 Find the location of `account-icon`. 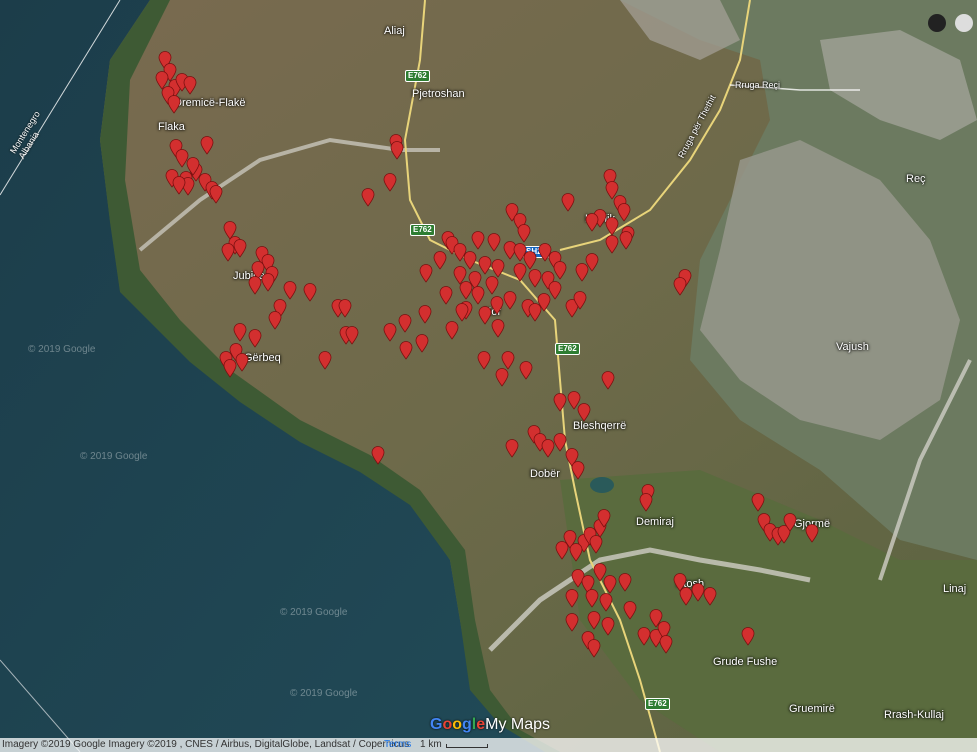

account-icon is located at coordinates (937, 23).